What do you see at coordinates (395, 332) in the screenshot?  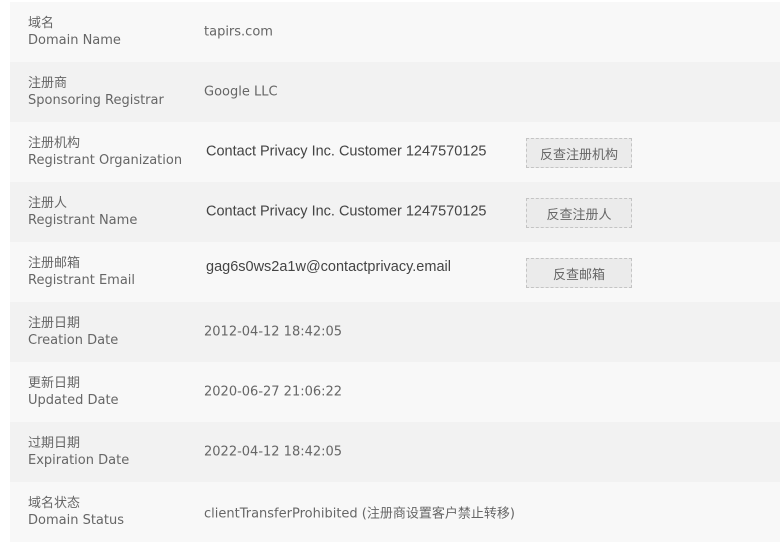 I see `row-creation-date: 注册日期 Creation Date 2012-04-12 18:42:05` at bounding box center [395, 332].